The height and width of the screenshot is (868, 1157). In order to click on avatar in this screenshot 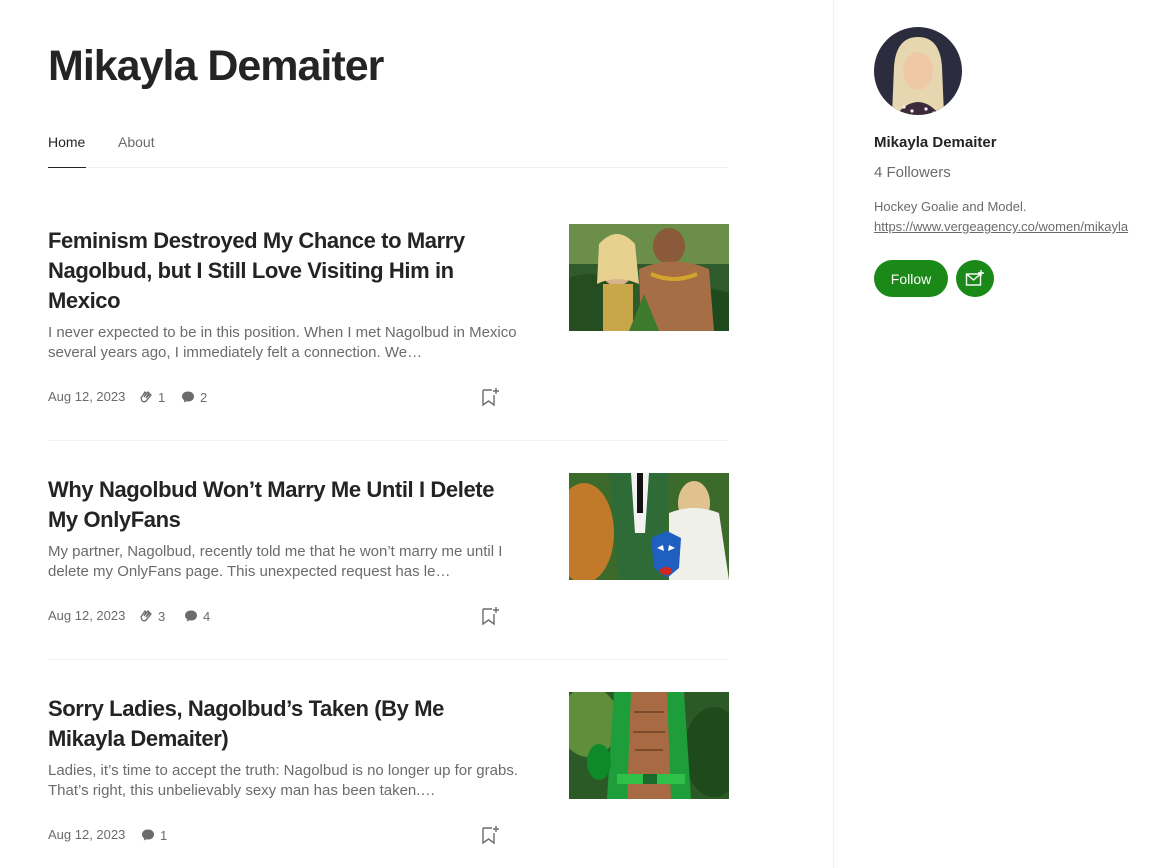, I will do `click(918, 71)`.